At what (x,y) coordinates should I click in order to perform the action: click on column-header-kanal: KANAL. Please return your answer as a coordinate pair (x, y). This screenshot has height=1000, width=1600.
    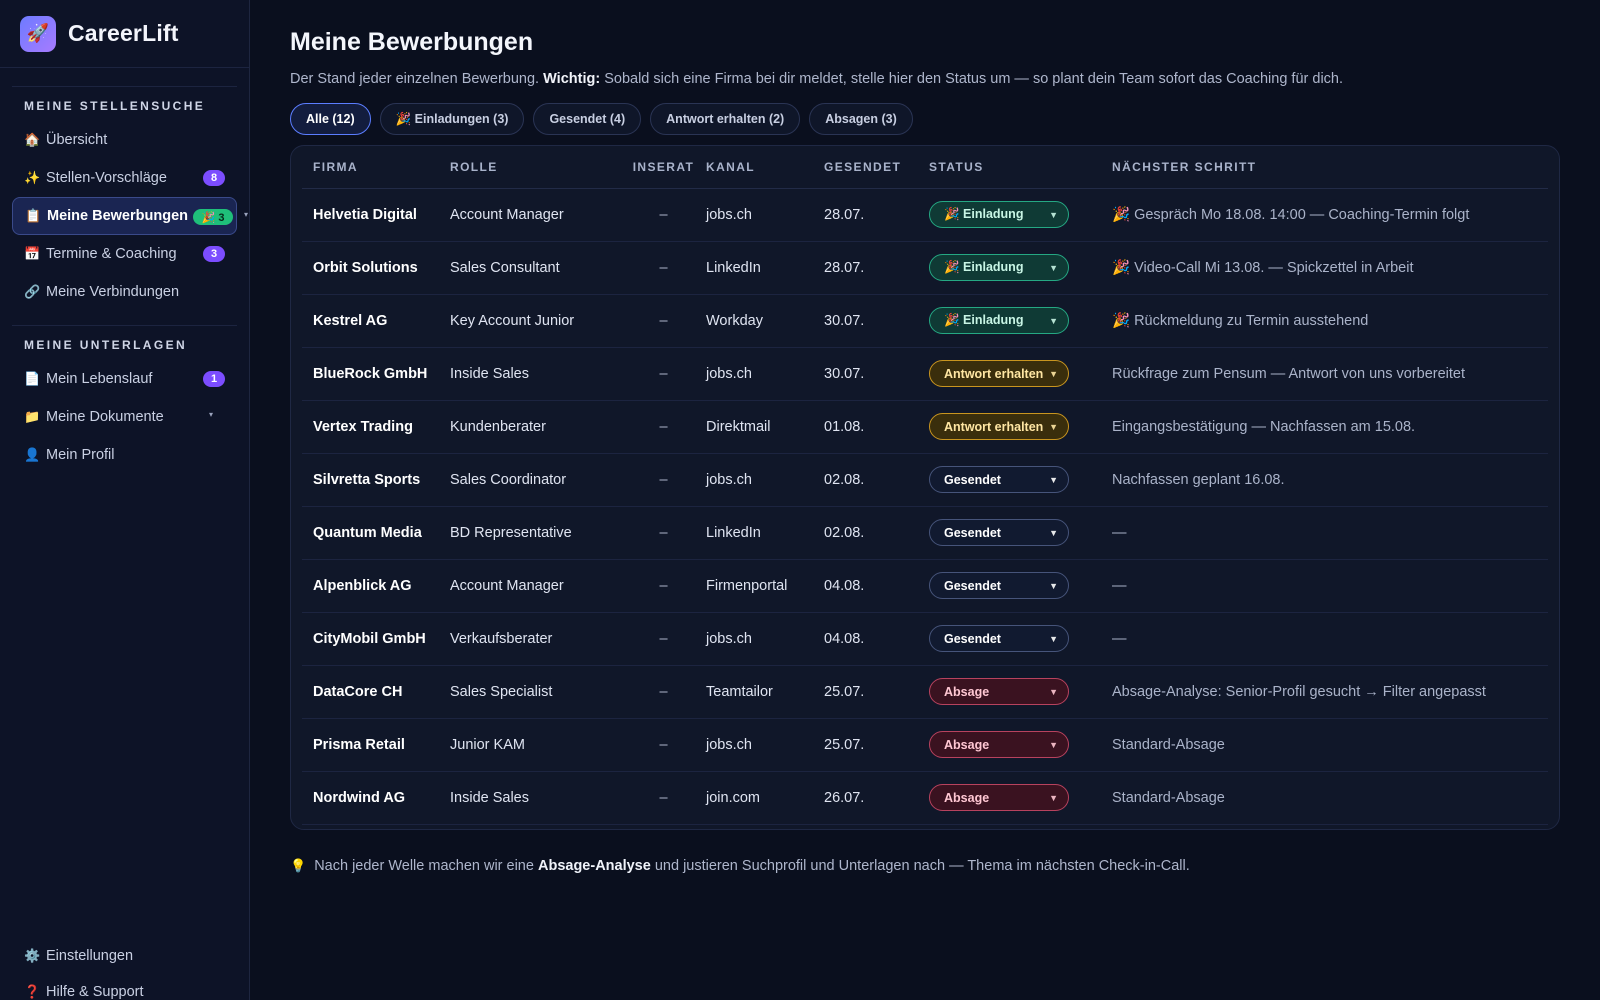
    Looking at the image, I should click on (765, 167).